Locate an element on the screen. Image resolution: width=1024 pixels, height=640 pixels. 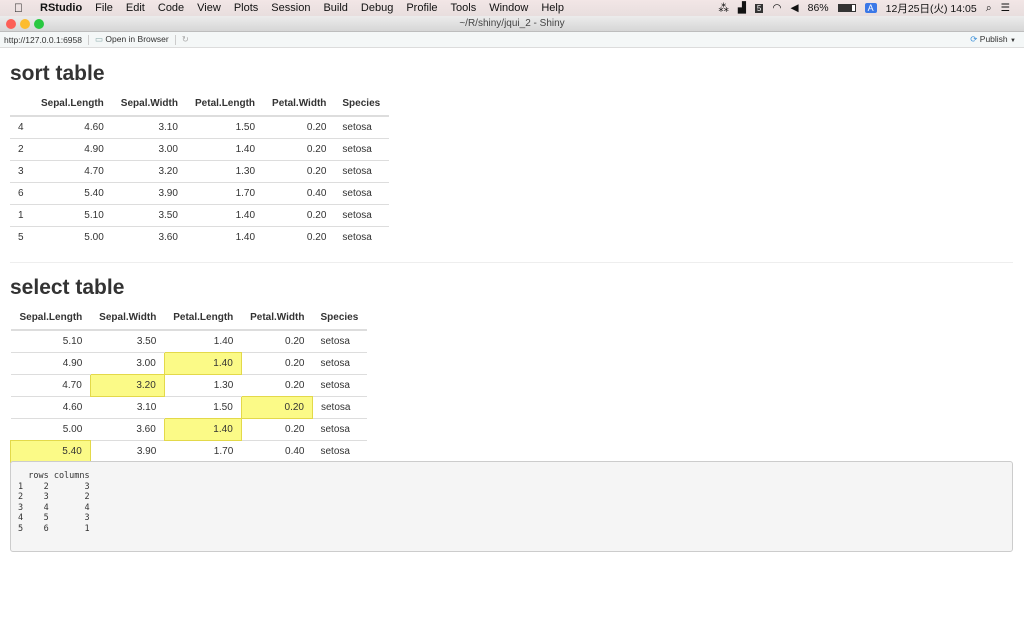
table-cell: 3 is located at coordinates (21, 170).